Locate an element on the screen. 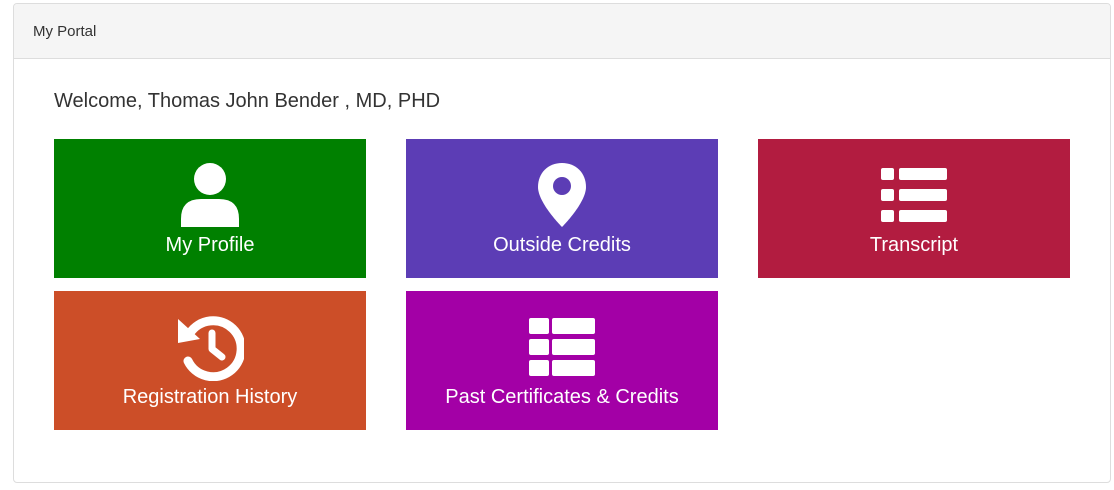 This screenshot has width=1114, height=490. registration-history-tile: Registration History is located at coordinates (210, 360).